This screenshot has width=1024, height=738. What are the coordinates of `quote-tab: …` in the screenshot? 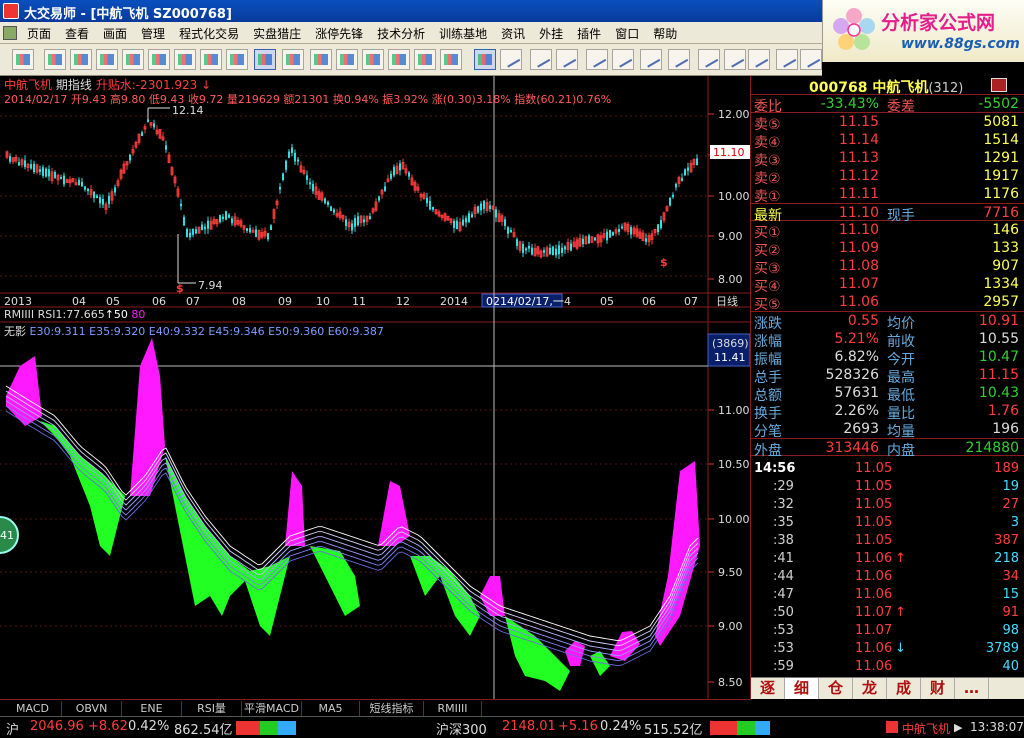 It's located at (972, 688).